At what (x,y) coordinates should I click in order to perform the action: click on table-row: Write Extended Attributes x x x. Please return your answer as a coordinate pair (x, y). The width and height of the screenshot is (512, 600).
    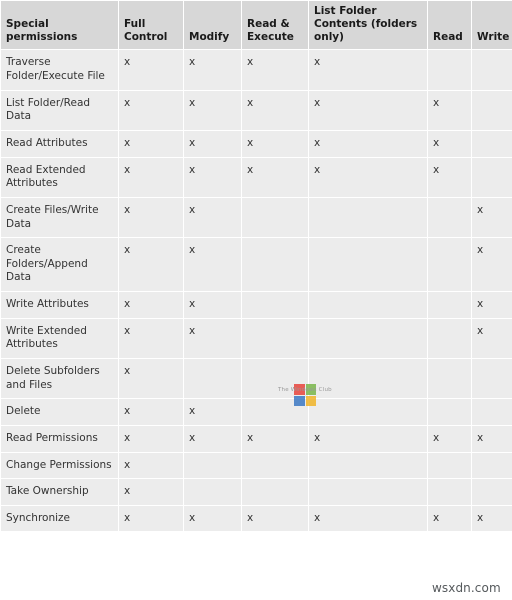
    Looking at the image, I should click on (256, 338).